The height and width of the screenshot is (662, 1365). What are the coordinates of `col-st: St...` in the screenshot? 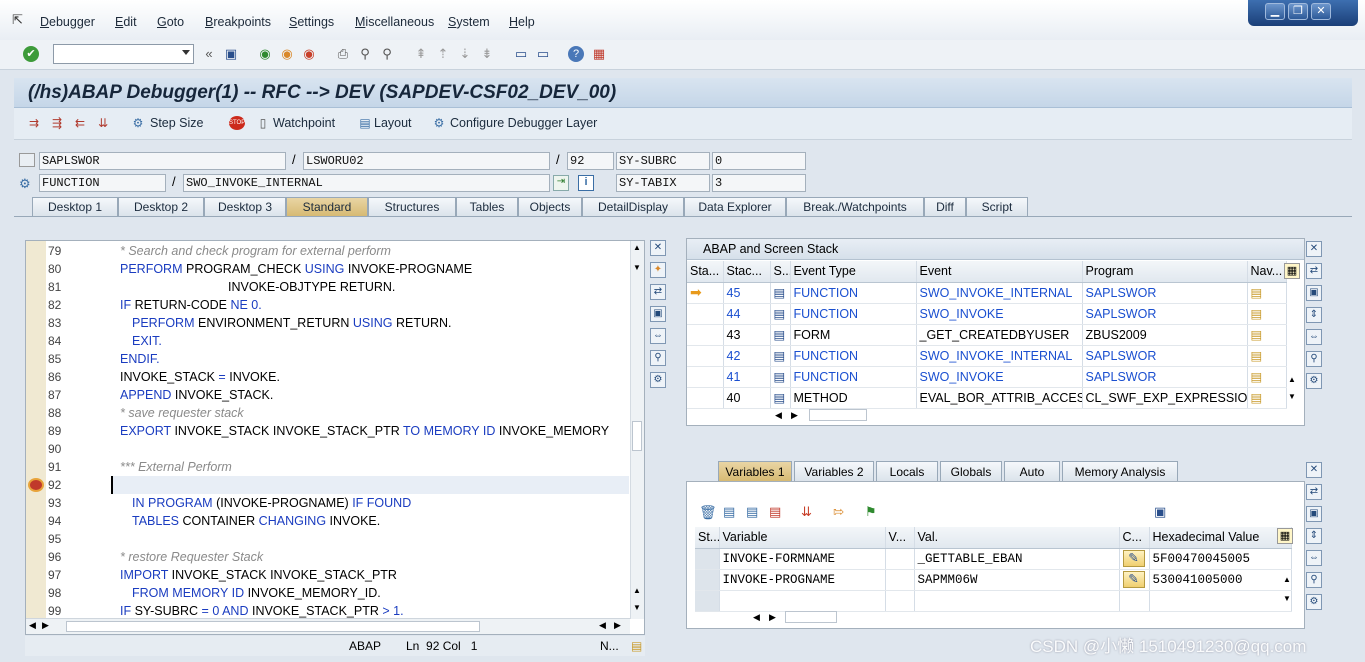 It's located at (707, 538).